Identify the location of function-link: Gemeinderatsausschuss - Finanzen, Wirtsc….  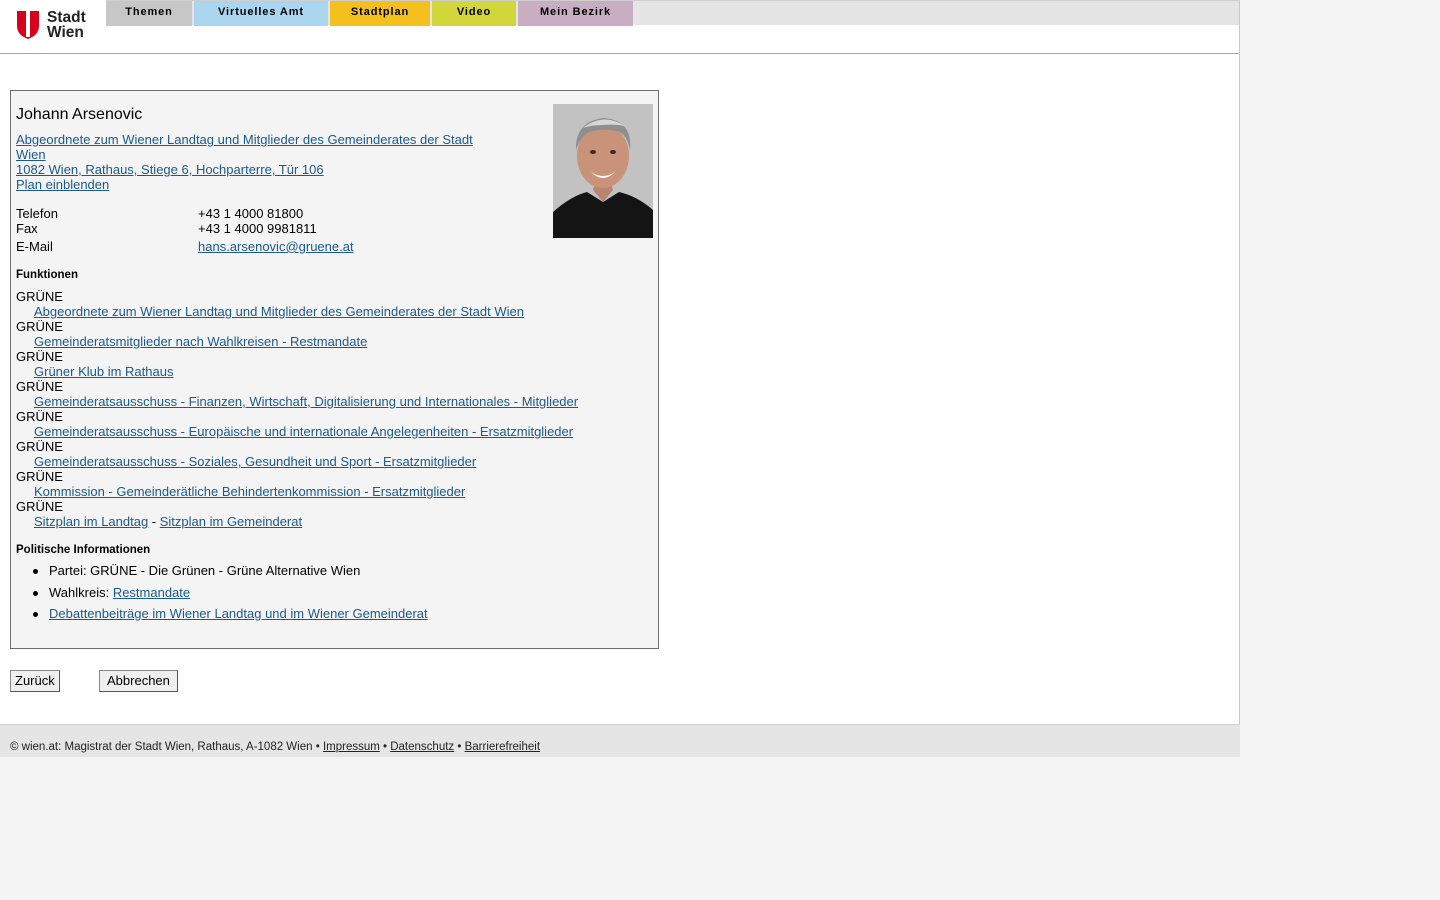
(306, 401).